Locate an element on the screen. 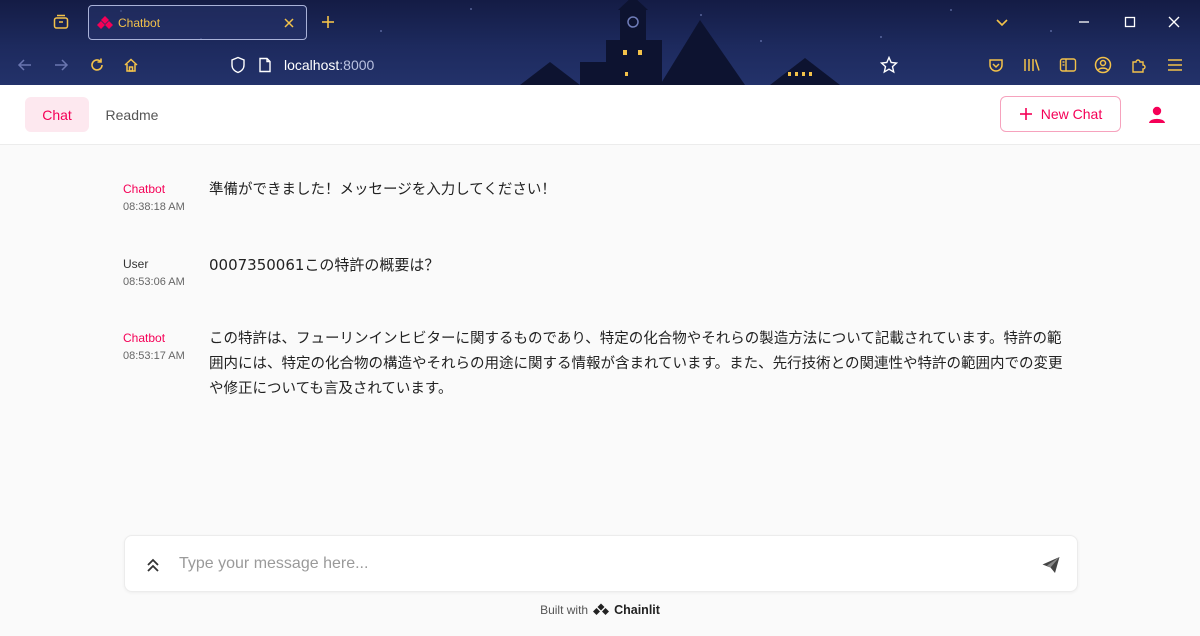 This screenshot has width=1200, height=636. menu-button is located at coordinates (1175, 65).